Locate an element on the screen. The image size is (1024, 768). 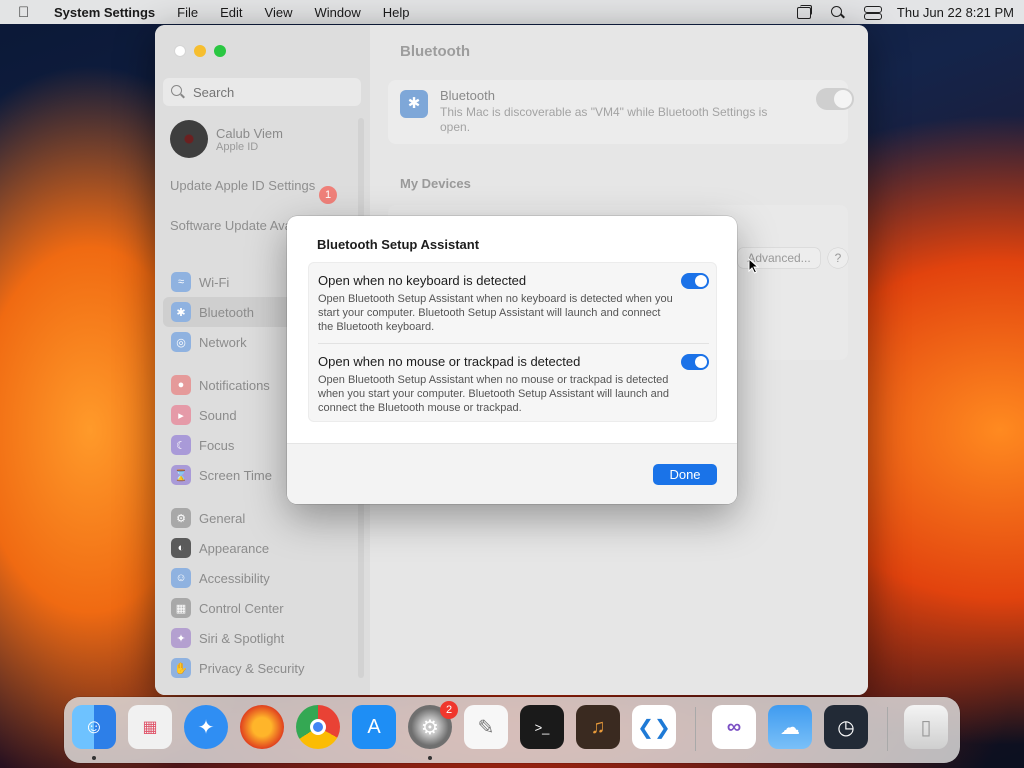
sidebar-search is located at coordinates (262, 92).